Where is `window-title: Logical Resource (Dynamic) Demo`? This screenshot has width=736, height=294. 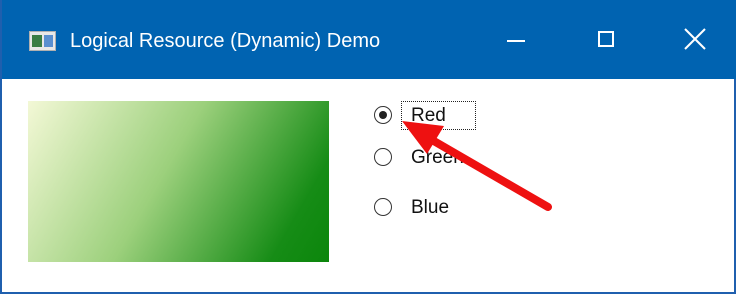 window-title: Logical Resource (Dynamic) Demo is located at coordinates (225, 41).